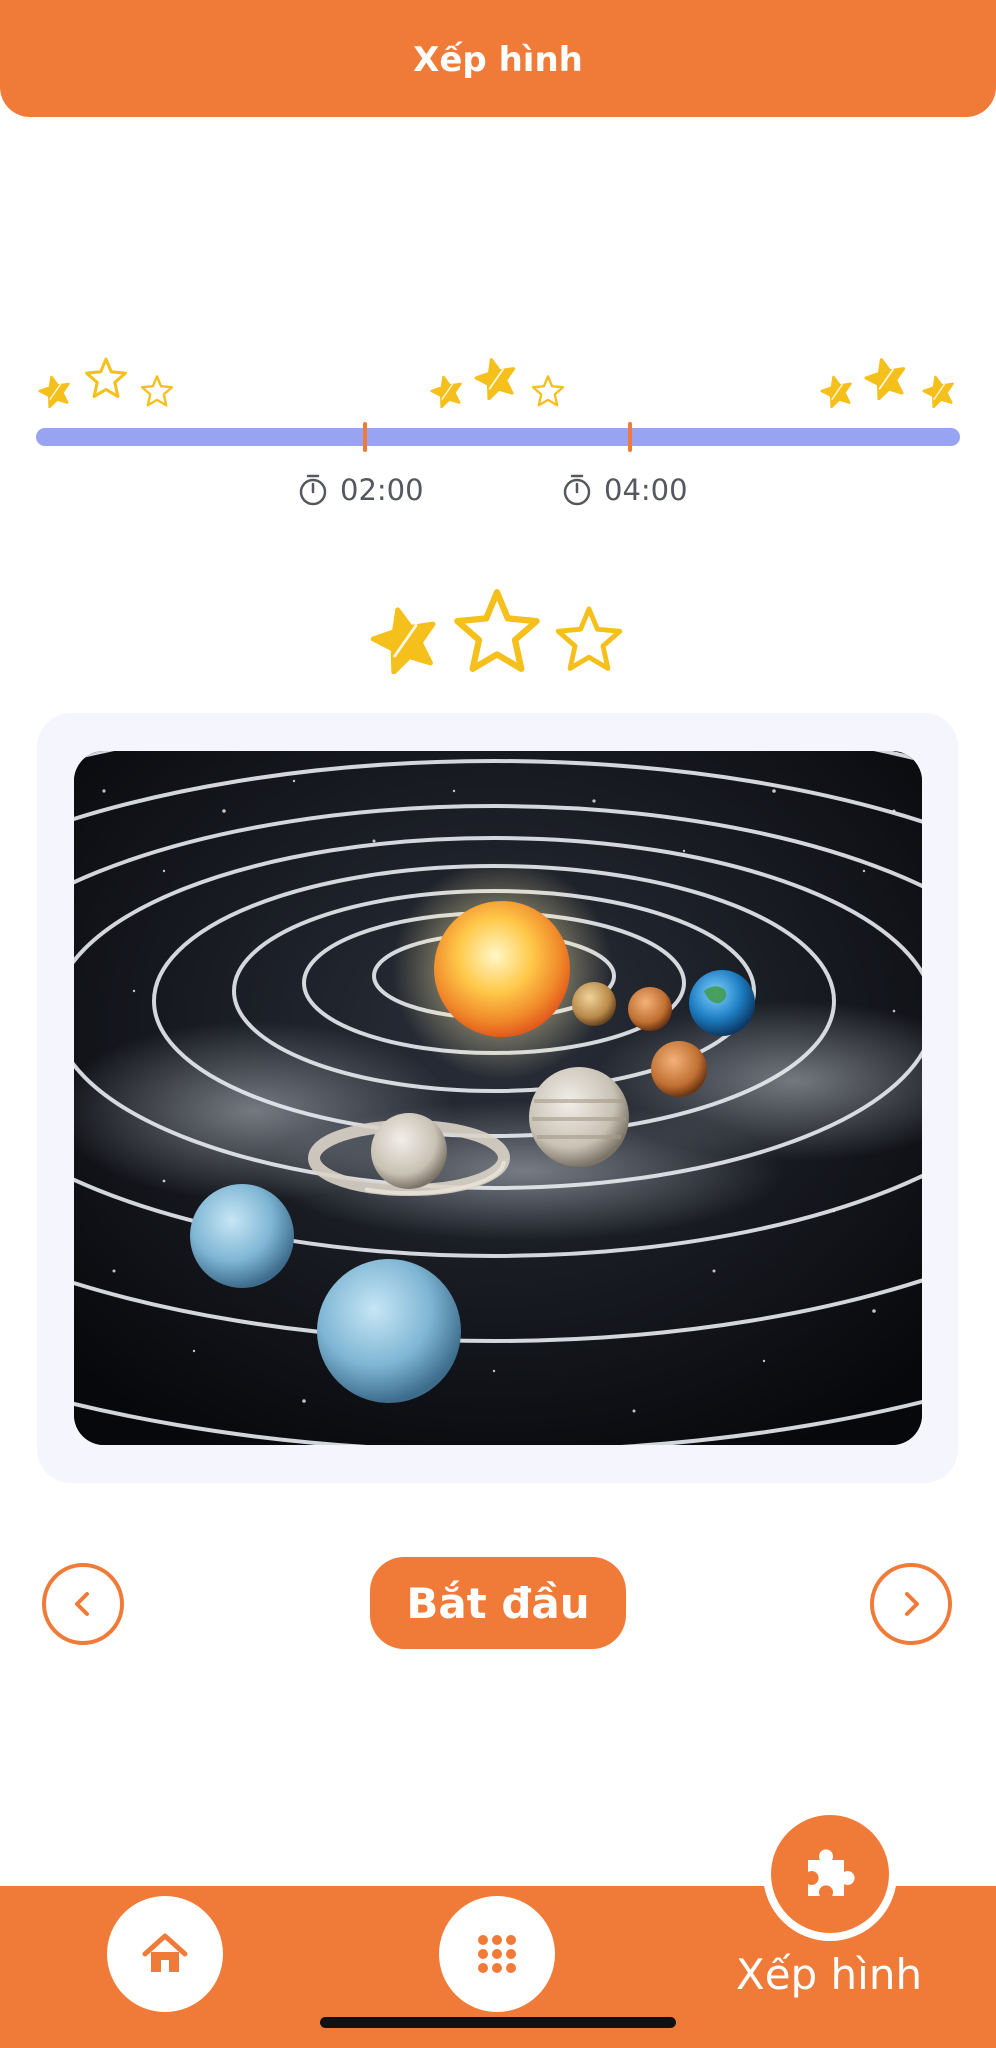 This screenshot has width=996, height=2048. I want to click on timeline-track, so click(498, 437).